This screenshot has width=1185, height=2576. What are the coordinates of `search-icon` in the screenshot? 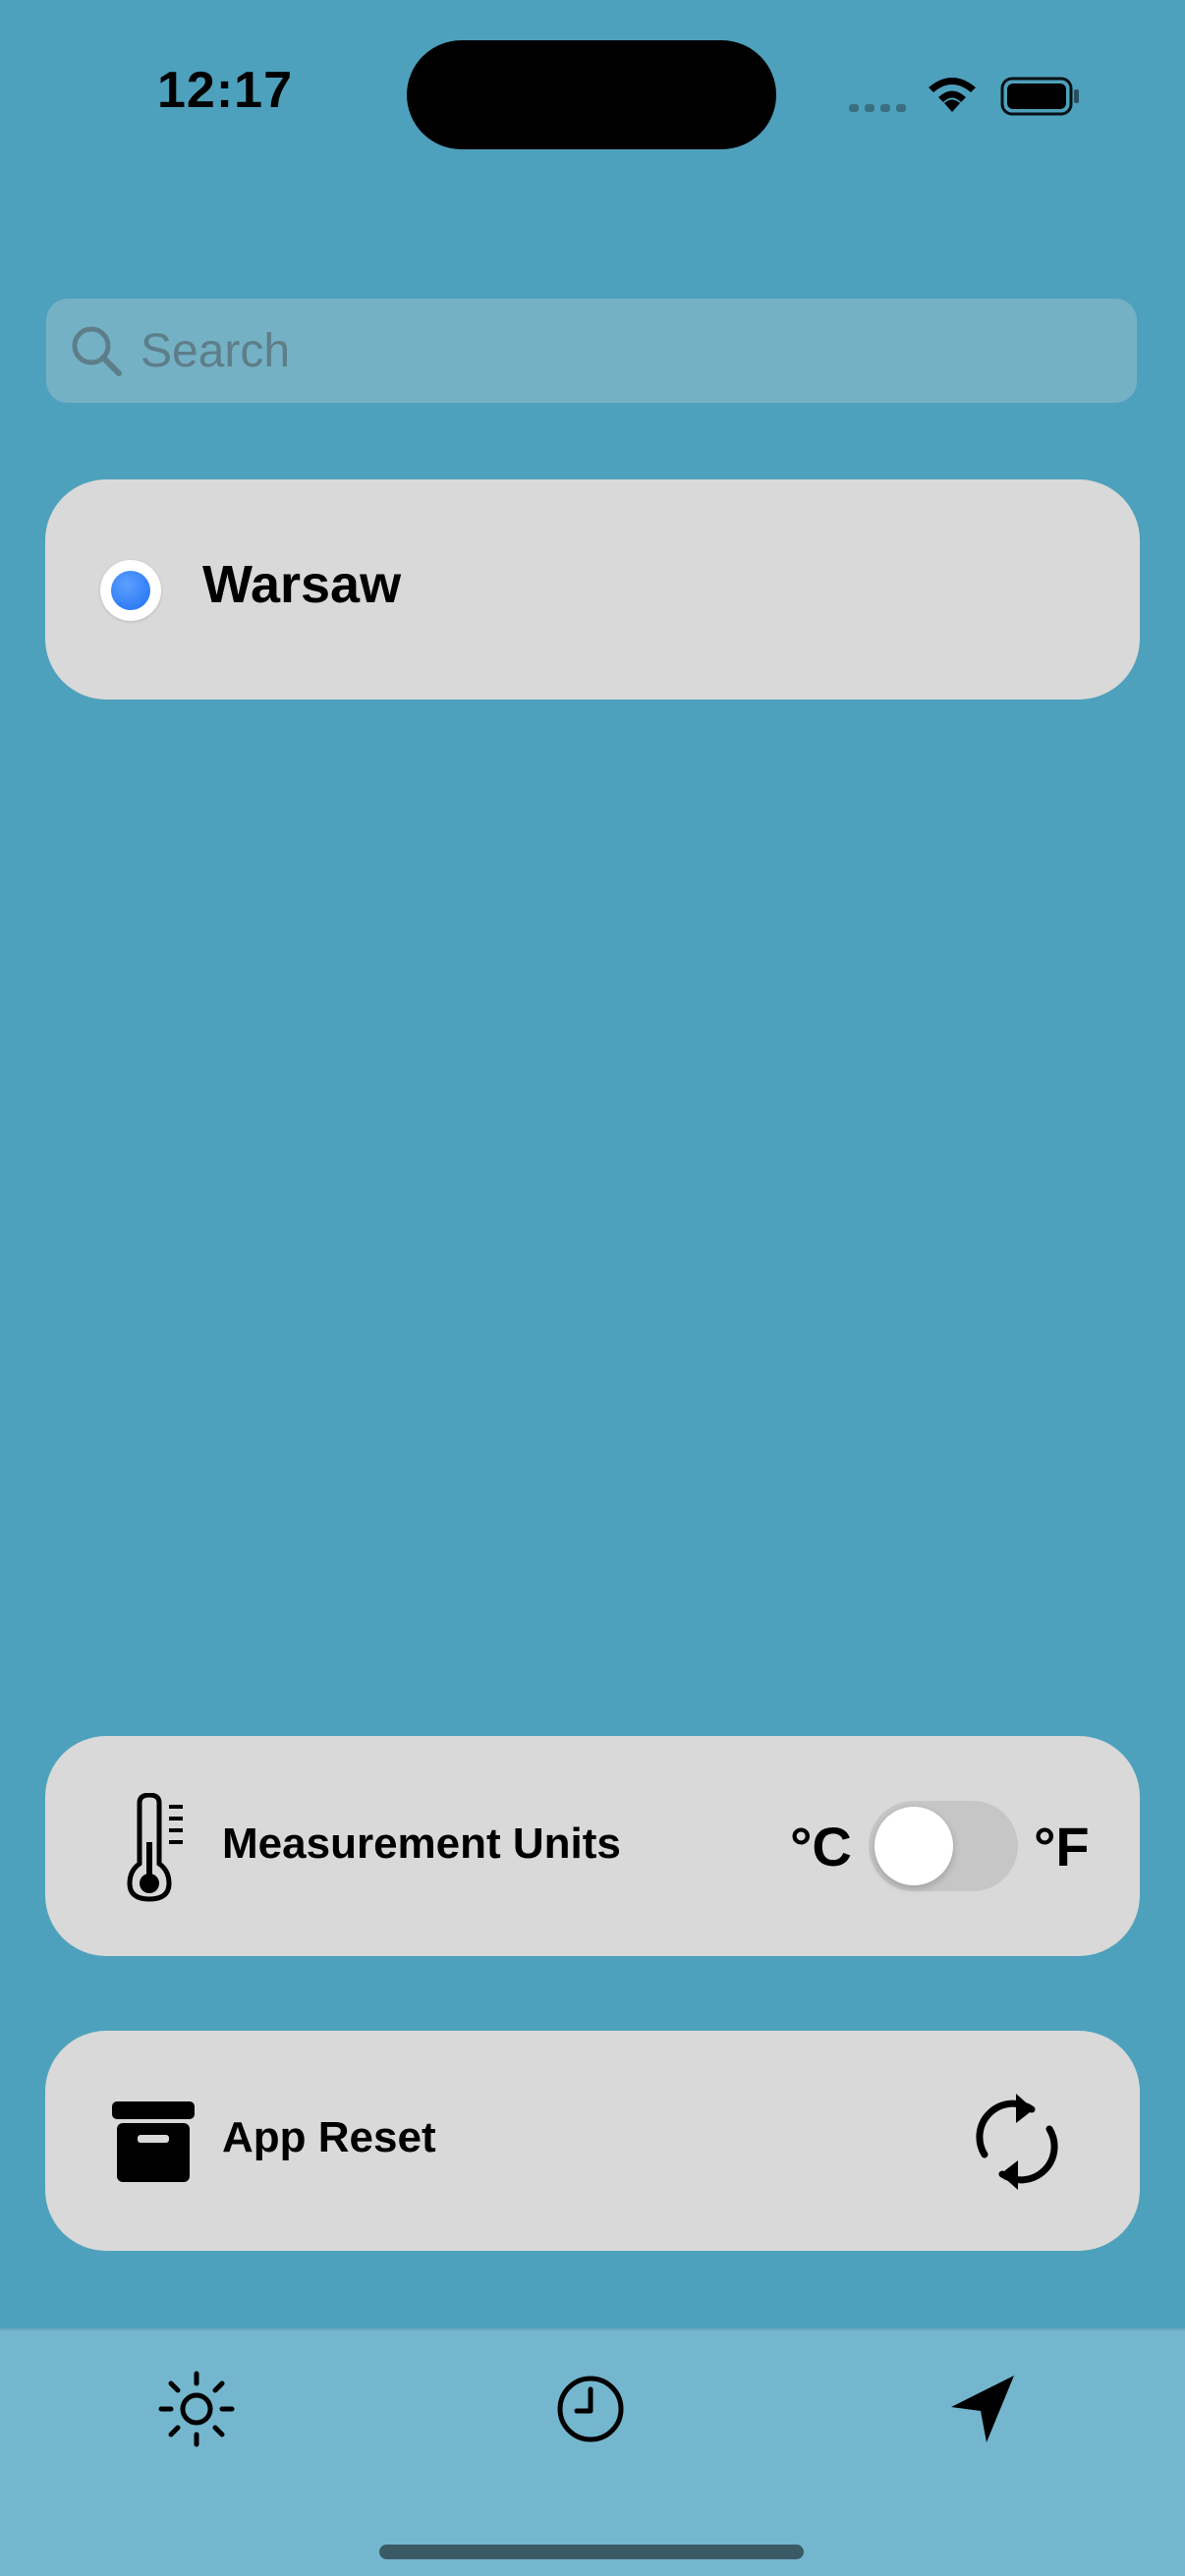 It's located at (97, 351).